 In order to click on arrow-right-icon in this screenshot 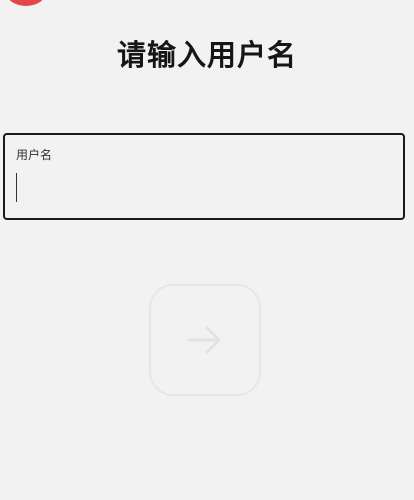, I will do `click(204, 340)`.